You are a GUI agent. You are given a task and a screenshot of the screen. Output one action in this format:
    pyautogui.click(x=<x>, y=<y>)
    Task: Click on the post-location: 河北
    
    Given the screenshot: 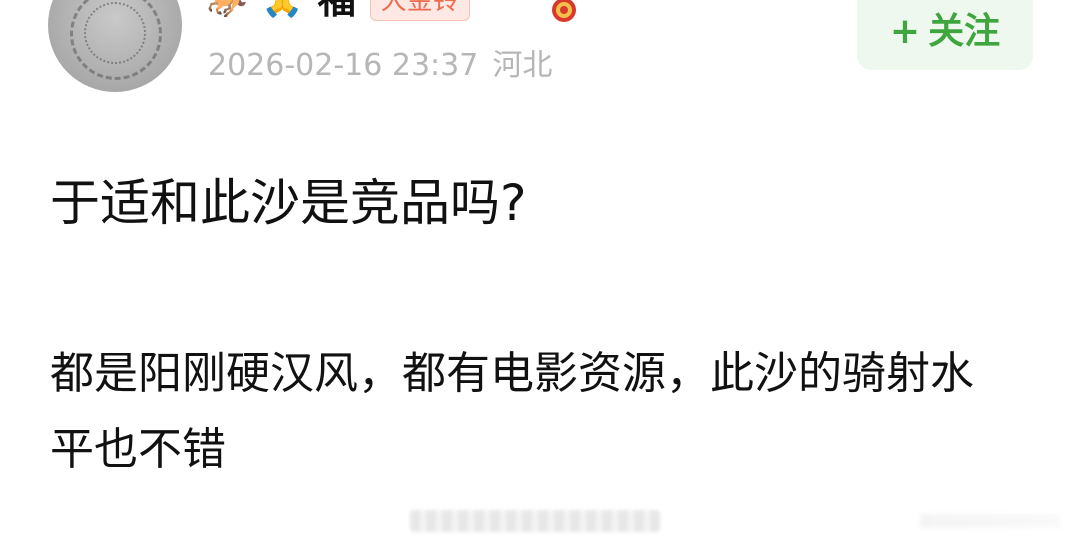 What is the action you would take?
    pyautogui.click(x=522, y=65)
    